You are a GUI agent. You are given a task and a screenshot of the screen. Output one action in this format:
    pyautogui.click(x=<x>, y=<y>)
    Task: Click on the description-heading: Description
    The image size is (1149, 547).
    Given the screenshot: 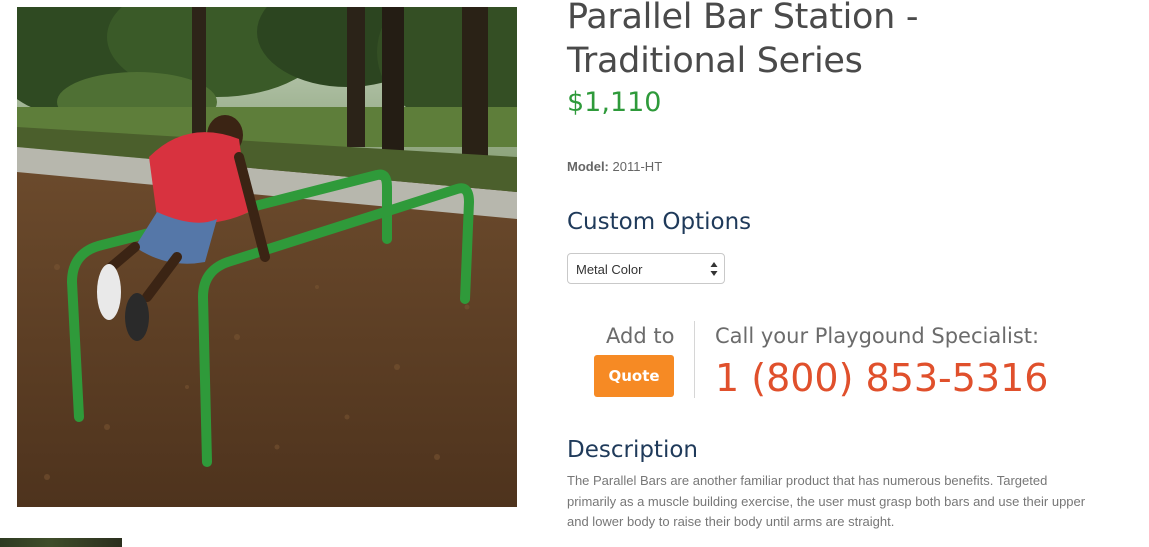 What is the action you would take?
    pyautogui.click(x=632, y=450)
    